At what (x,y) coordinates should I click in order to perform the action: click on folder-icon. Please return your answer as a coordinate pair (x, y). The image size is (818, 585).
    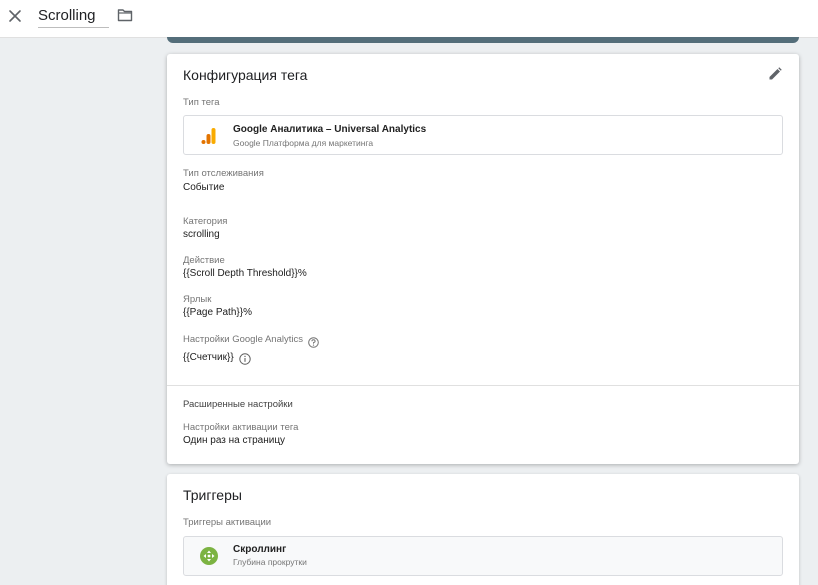
    Looking at the image, I should click on (125, 15).